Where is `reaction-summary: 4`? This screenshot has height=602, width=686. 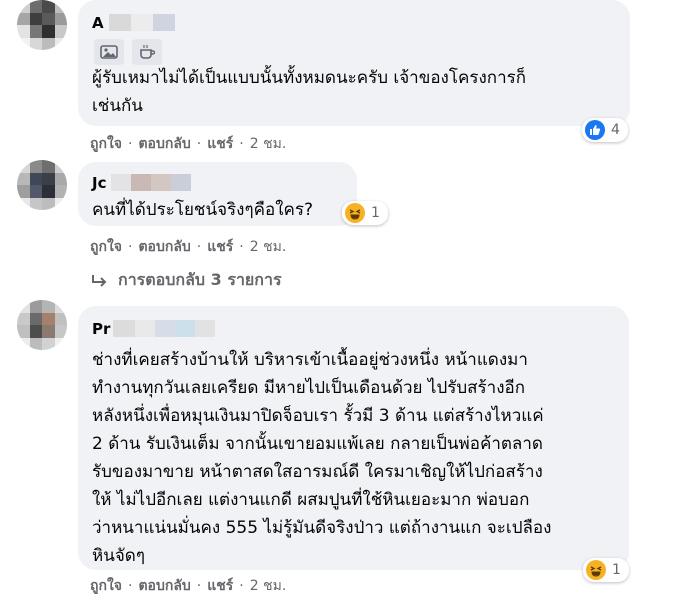 reaction-summary: 4 is located at coordinates (605, 130).